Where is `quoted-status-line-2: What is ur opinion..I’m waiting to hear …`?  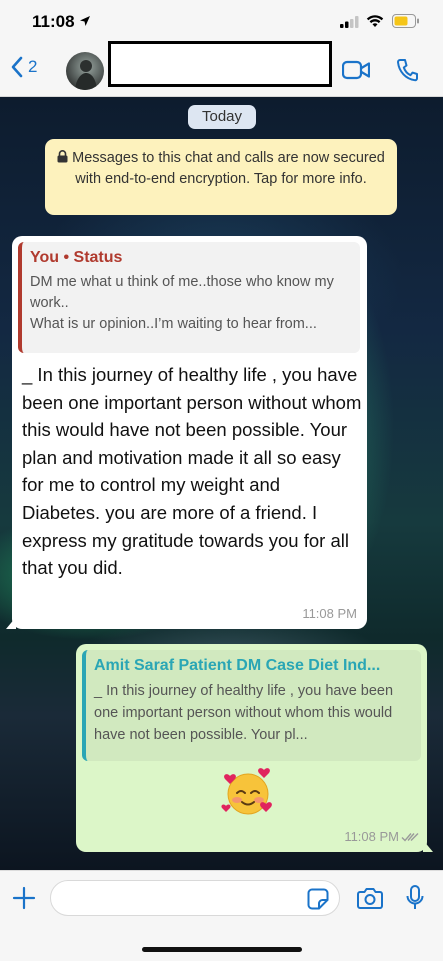 quoted-status-line-2: What is ur opinion..I’m waiting to hear … is located at coordinates (173, 324).